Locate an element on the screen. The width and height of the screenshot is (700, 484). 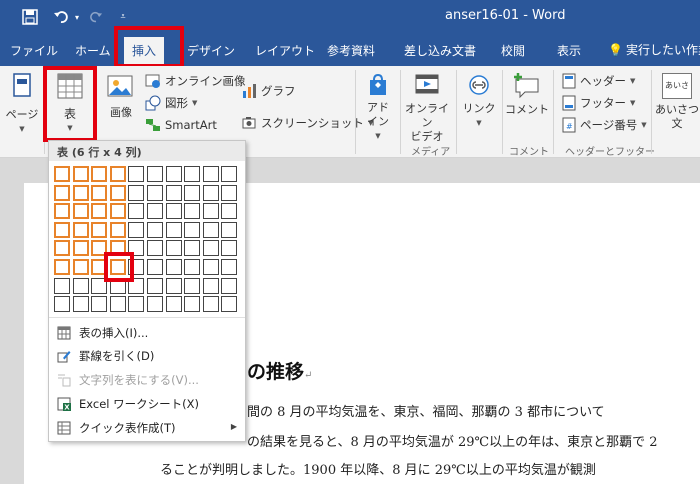
header-button: ヘッダー ▼ is located at coordinates (598, 81).